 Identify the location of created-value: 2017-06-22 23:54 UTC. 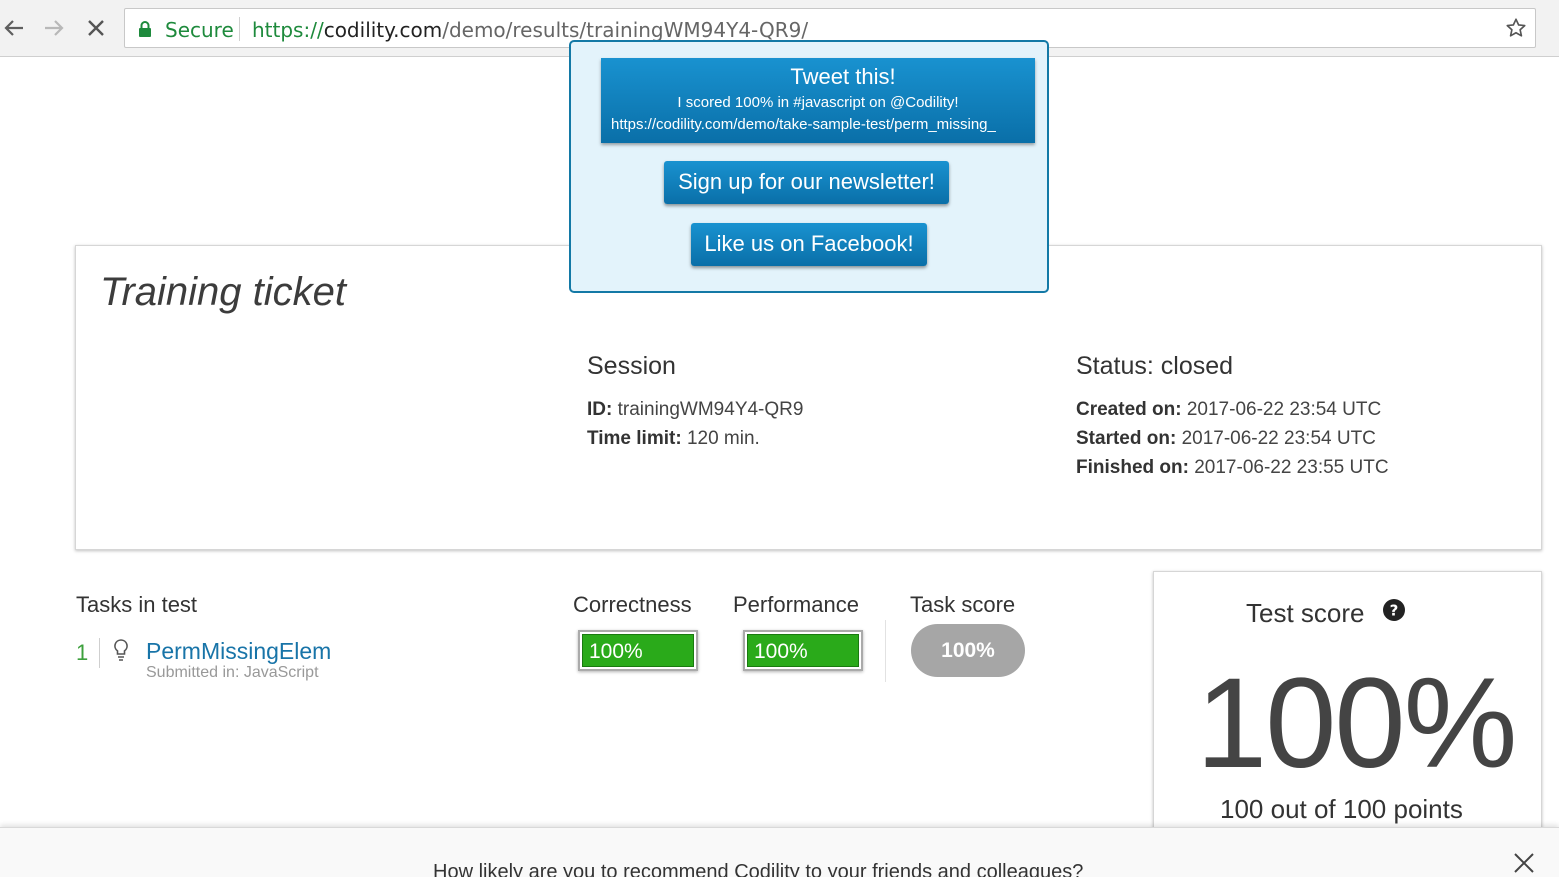
(1284, 409).